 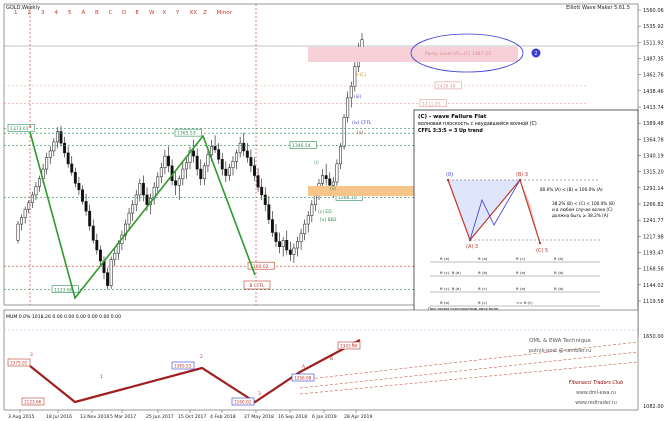 I want to click on cffl-label: B CFFL, so click(x=257, y=286).